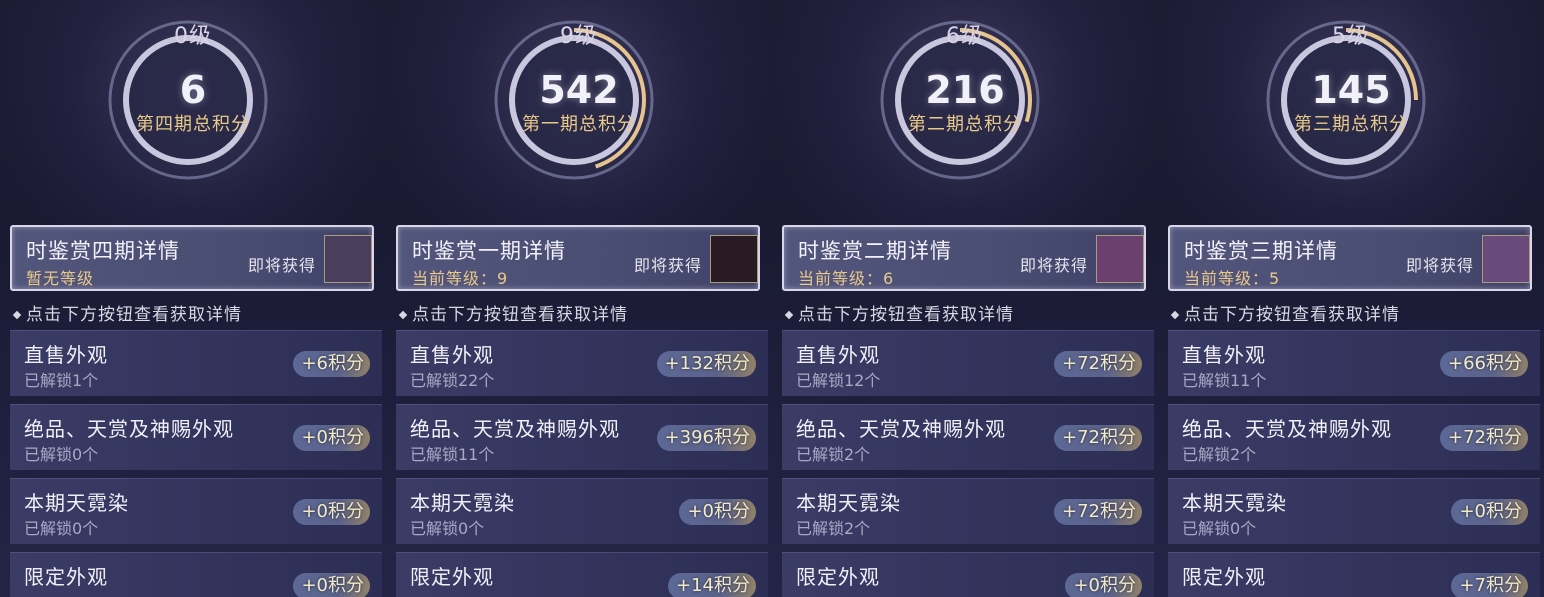  I want to click on points-badge: +6积分, so click(331, 364).